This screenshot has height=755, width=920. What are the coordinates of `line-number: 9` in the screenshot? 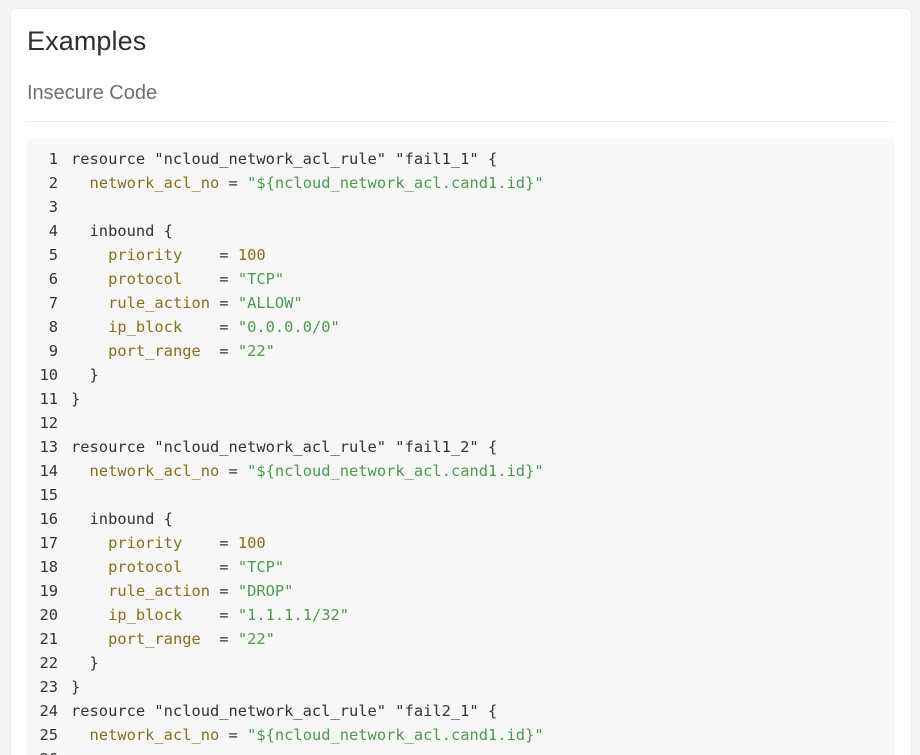 It's located at (53, 351).